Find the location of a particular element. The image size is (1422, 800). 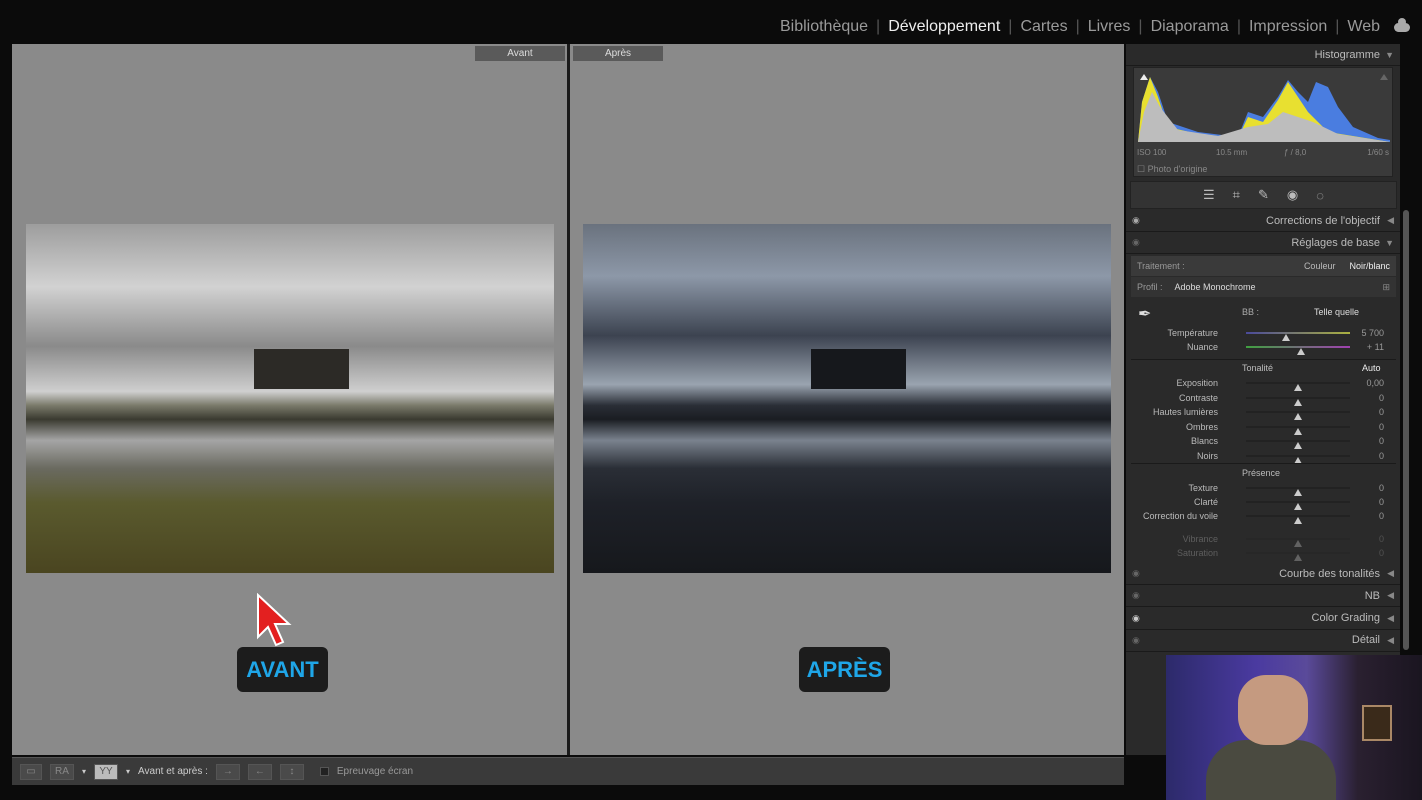

crop-icon: ⌗ is located at coordinates (1236, 195).